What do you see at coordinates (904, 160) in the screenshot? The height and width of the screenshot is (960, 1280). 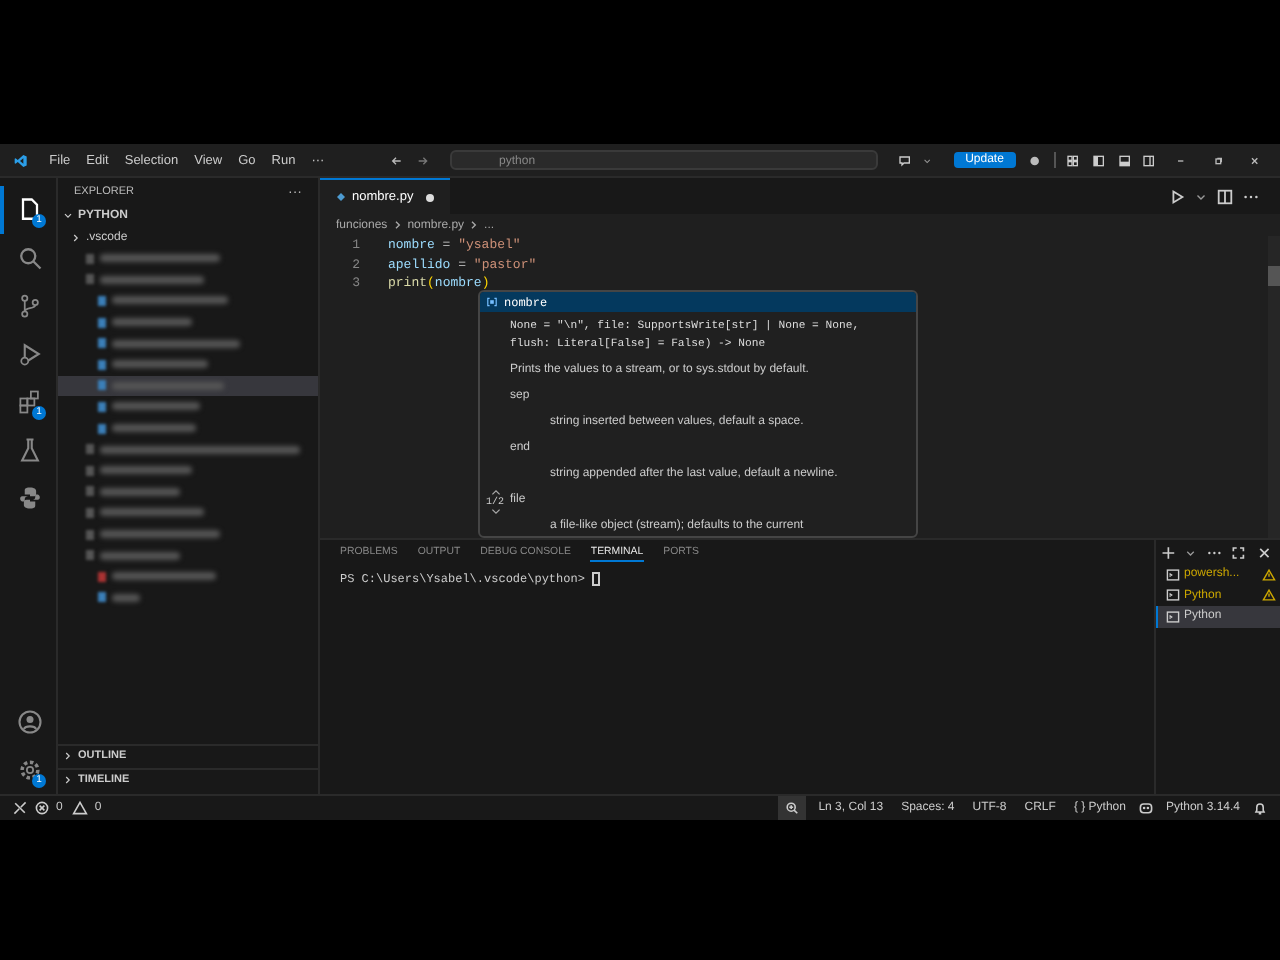 I see `chat-icon` at bounding box center [904, 160].